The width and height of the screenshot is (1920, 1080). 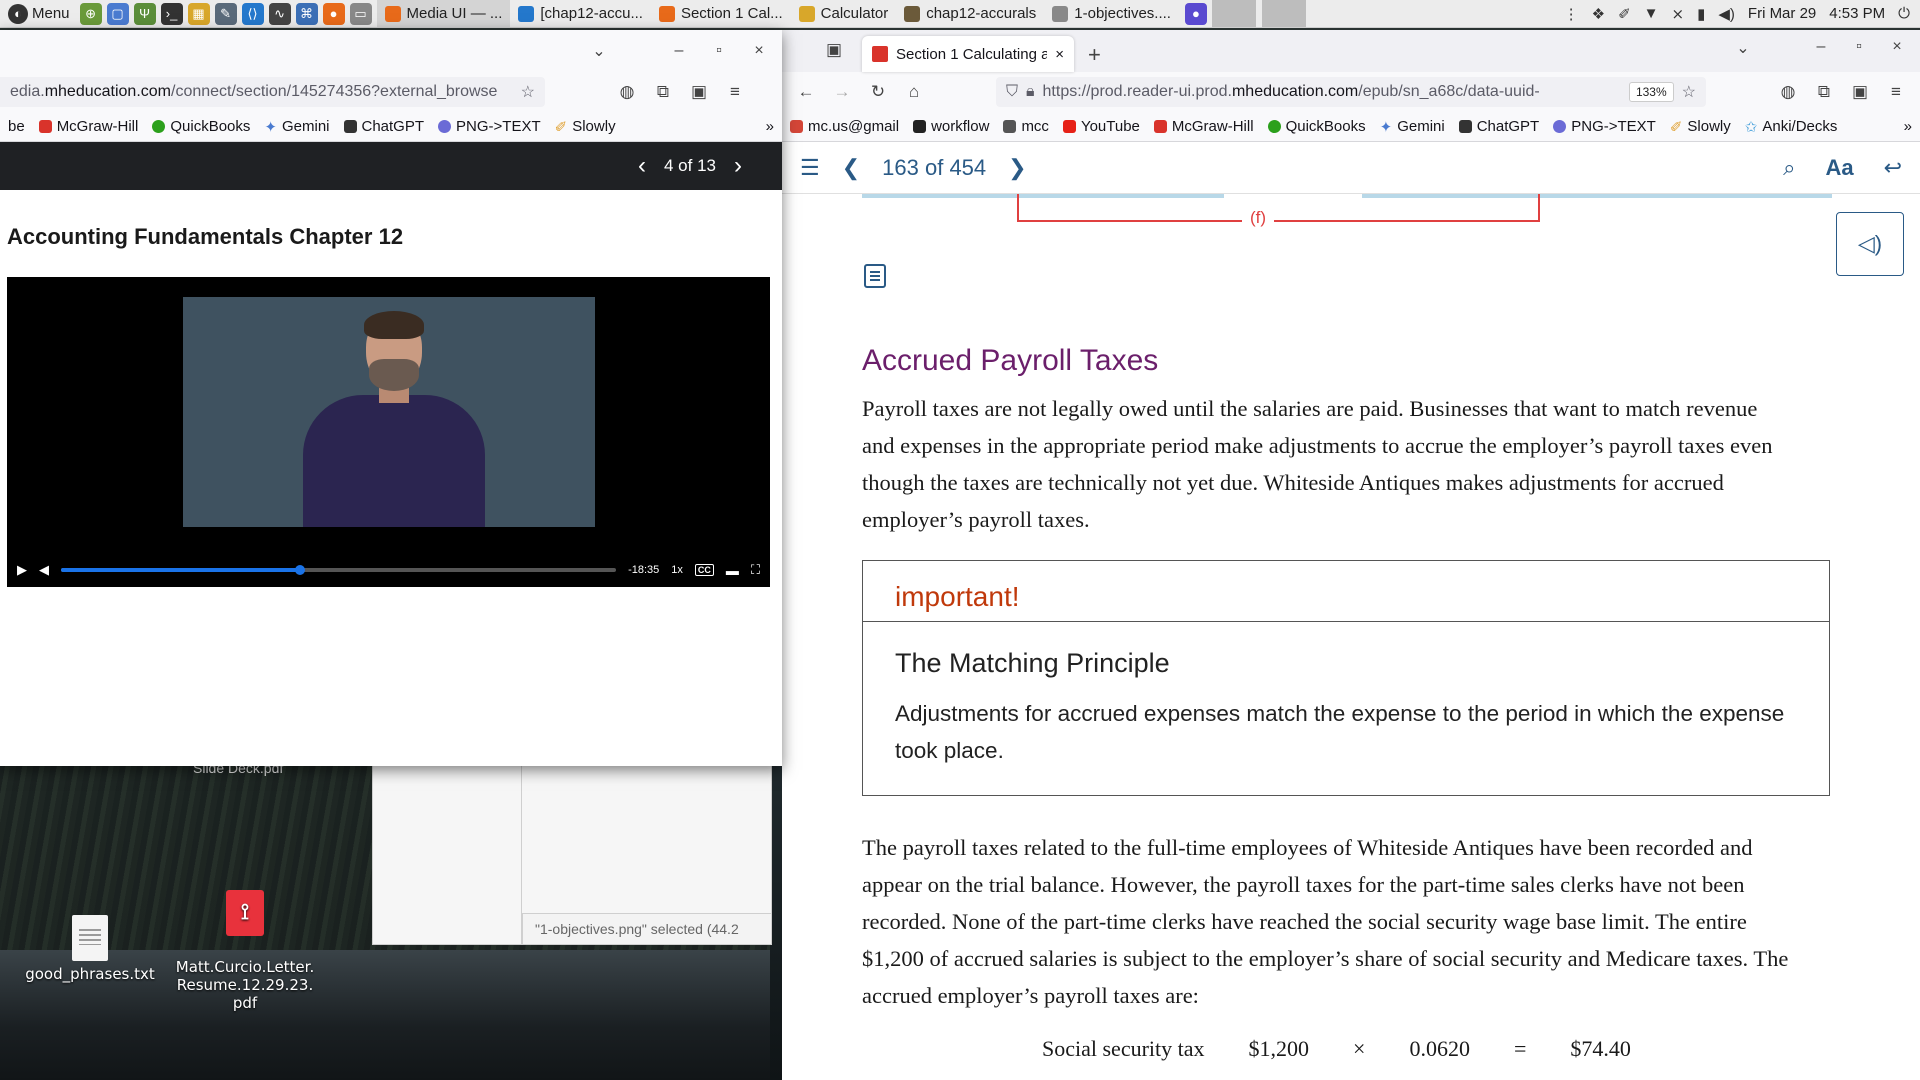 I want to click on next-page-icon: ❯, so click(x=1017, y=168).